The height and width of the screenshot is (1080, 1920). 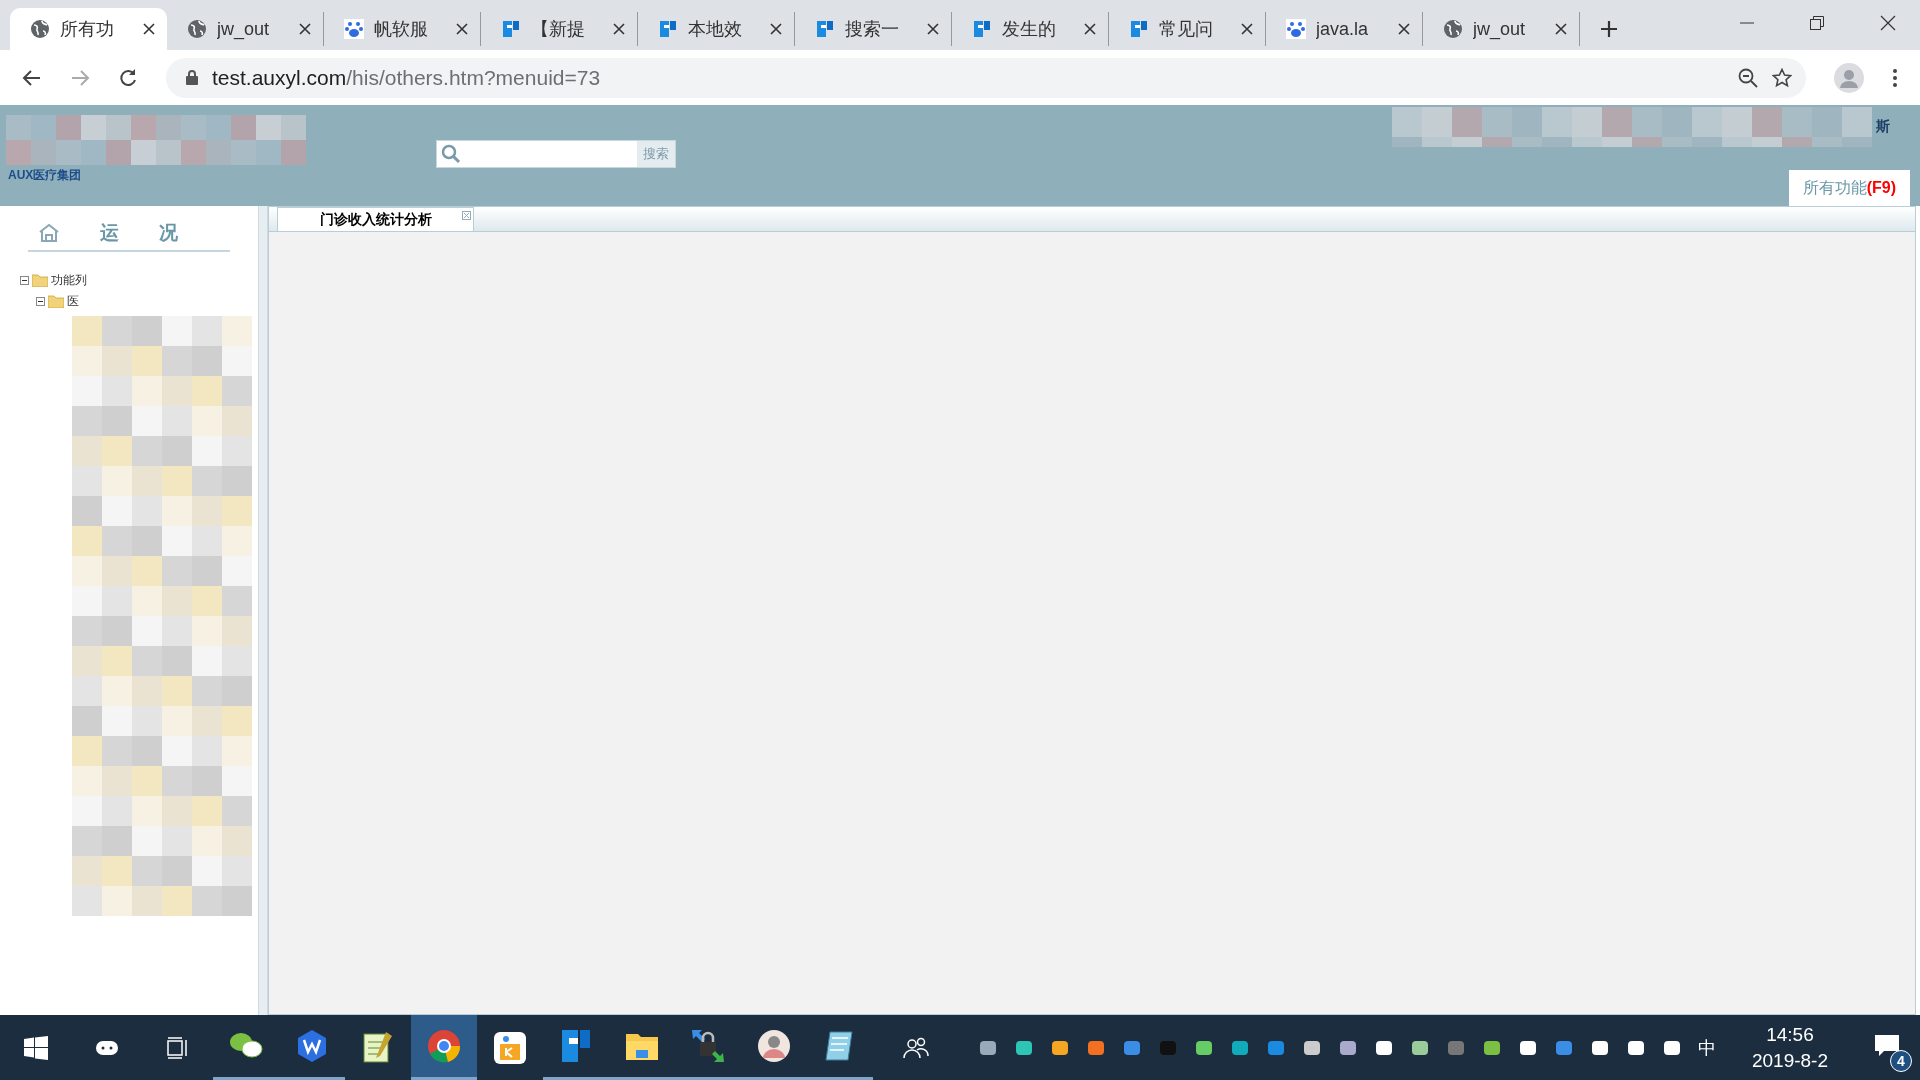 What do you see at coordinates (128, 77) in the screenshot?
I see `reload-icon` at bounding box center [128, 77].